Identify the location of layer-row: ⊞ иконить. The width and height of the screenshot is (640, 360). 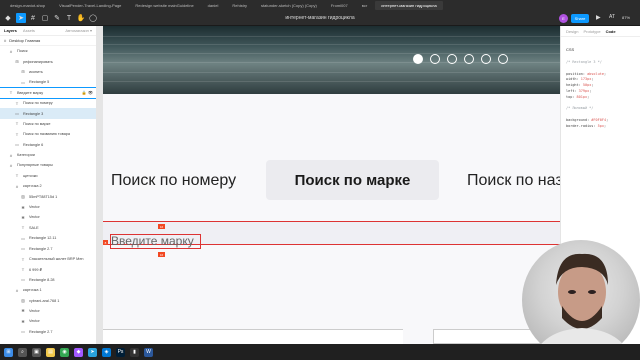
(48, 72).